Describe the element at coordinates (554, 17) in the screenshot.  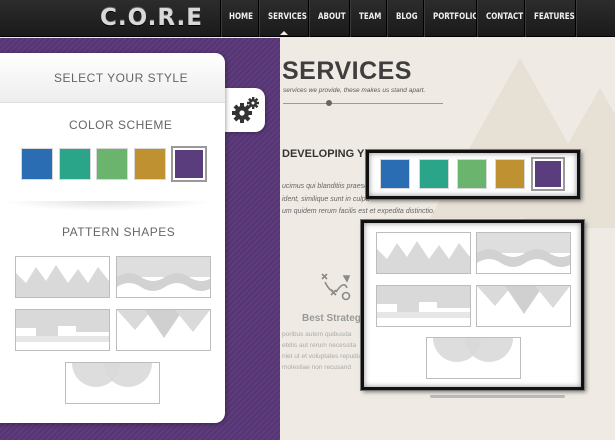
I see `nav-features: FEATURES` at that location.